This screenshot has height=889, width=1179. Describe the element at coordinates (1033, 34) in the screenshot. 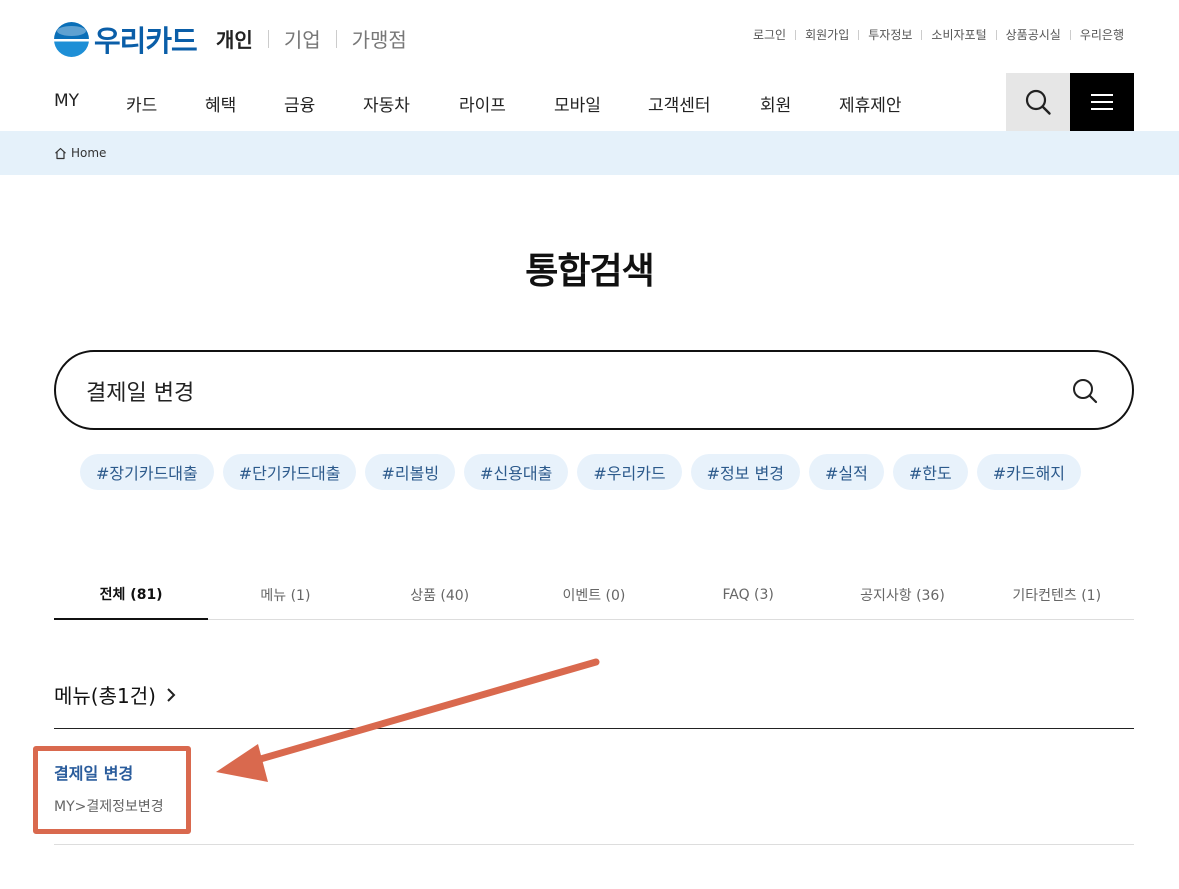

I see `product-disclosure-link: 상품공시실` at that location.